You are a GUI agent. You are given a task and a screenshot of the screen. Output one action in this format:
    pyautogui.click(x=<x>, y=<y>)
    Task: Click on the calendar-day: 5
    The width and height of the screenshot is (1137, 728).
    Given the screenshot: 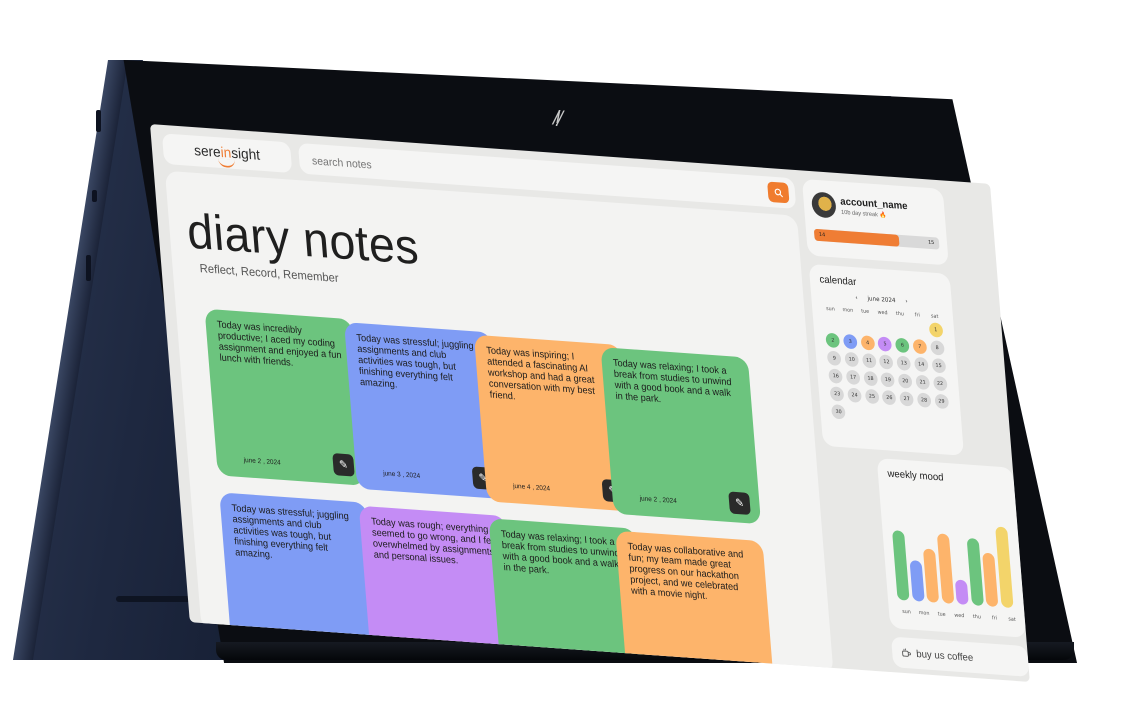 What is the action you would take?
    pyautogui.click(x=885, y=344)
    